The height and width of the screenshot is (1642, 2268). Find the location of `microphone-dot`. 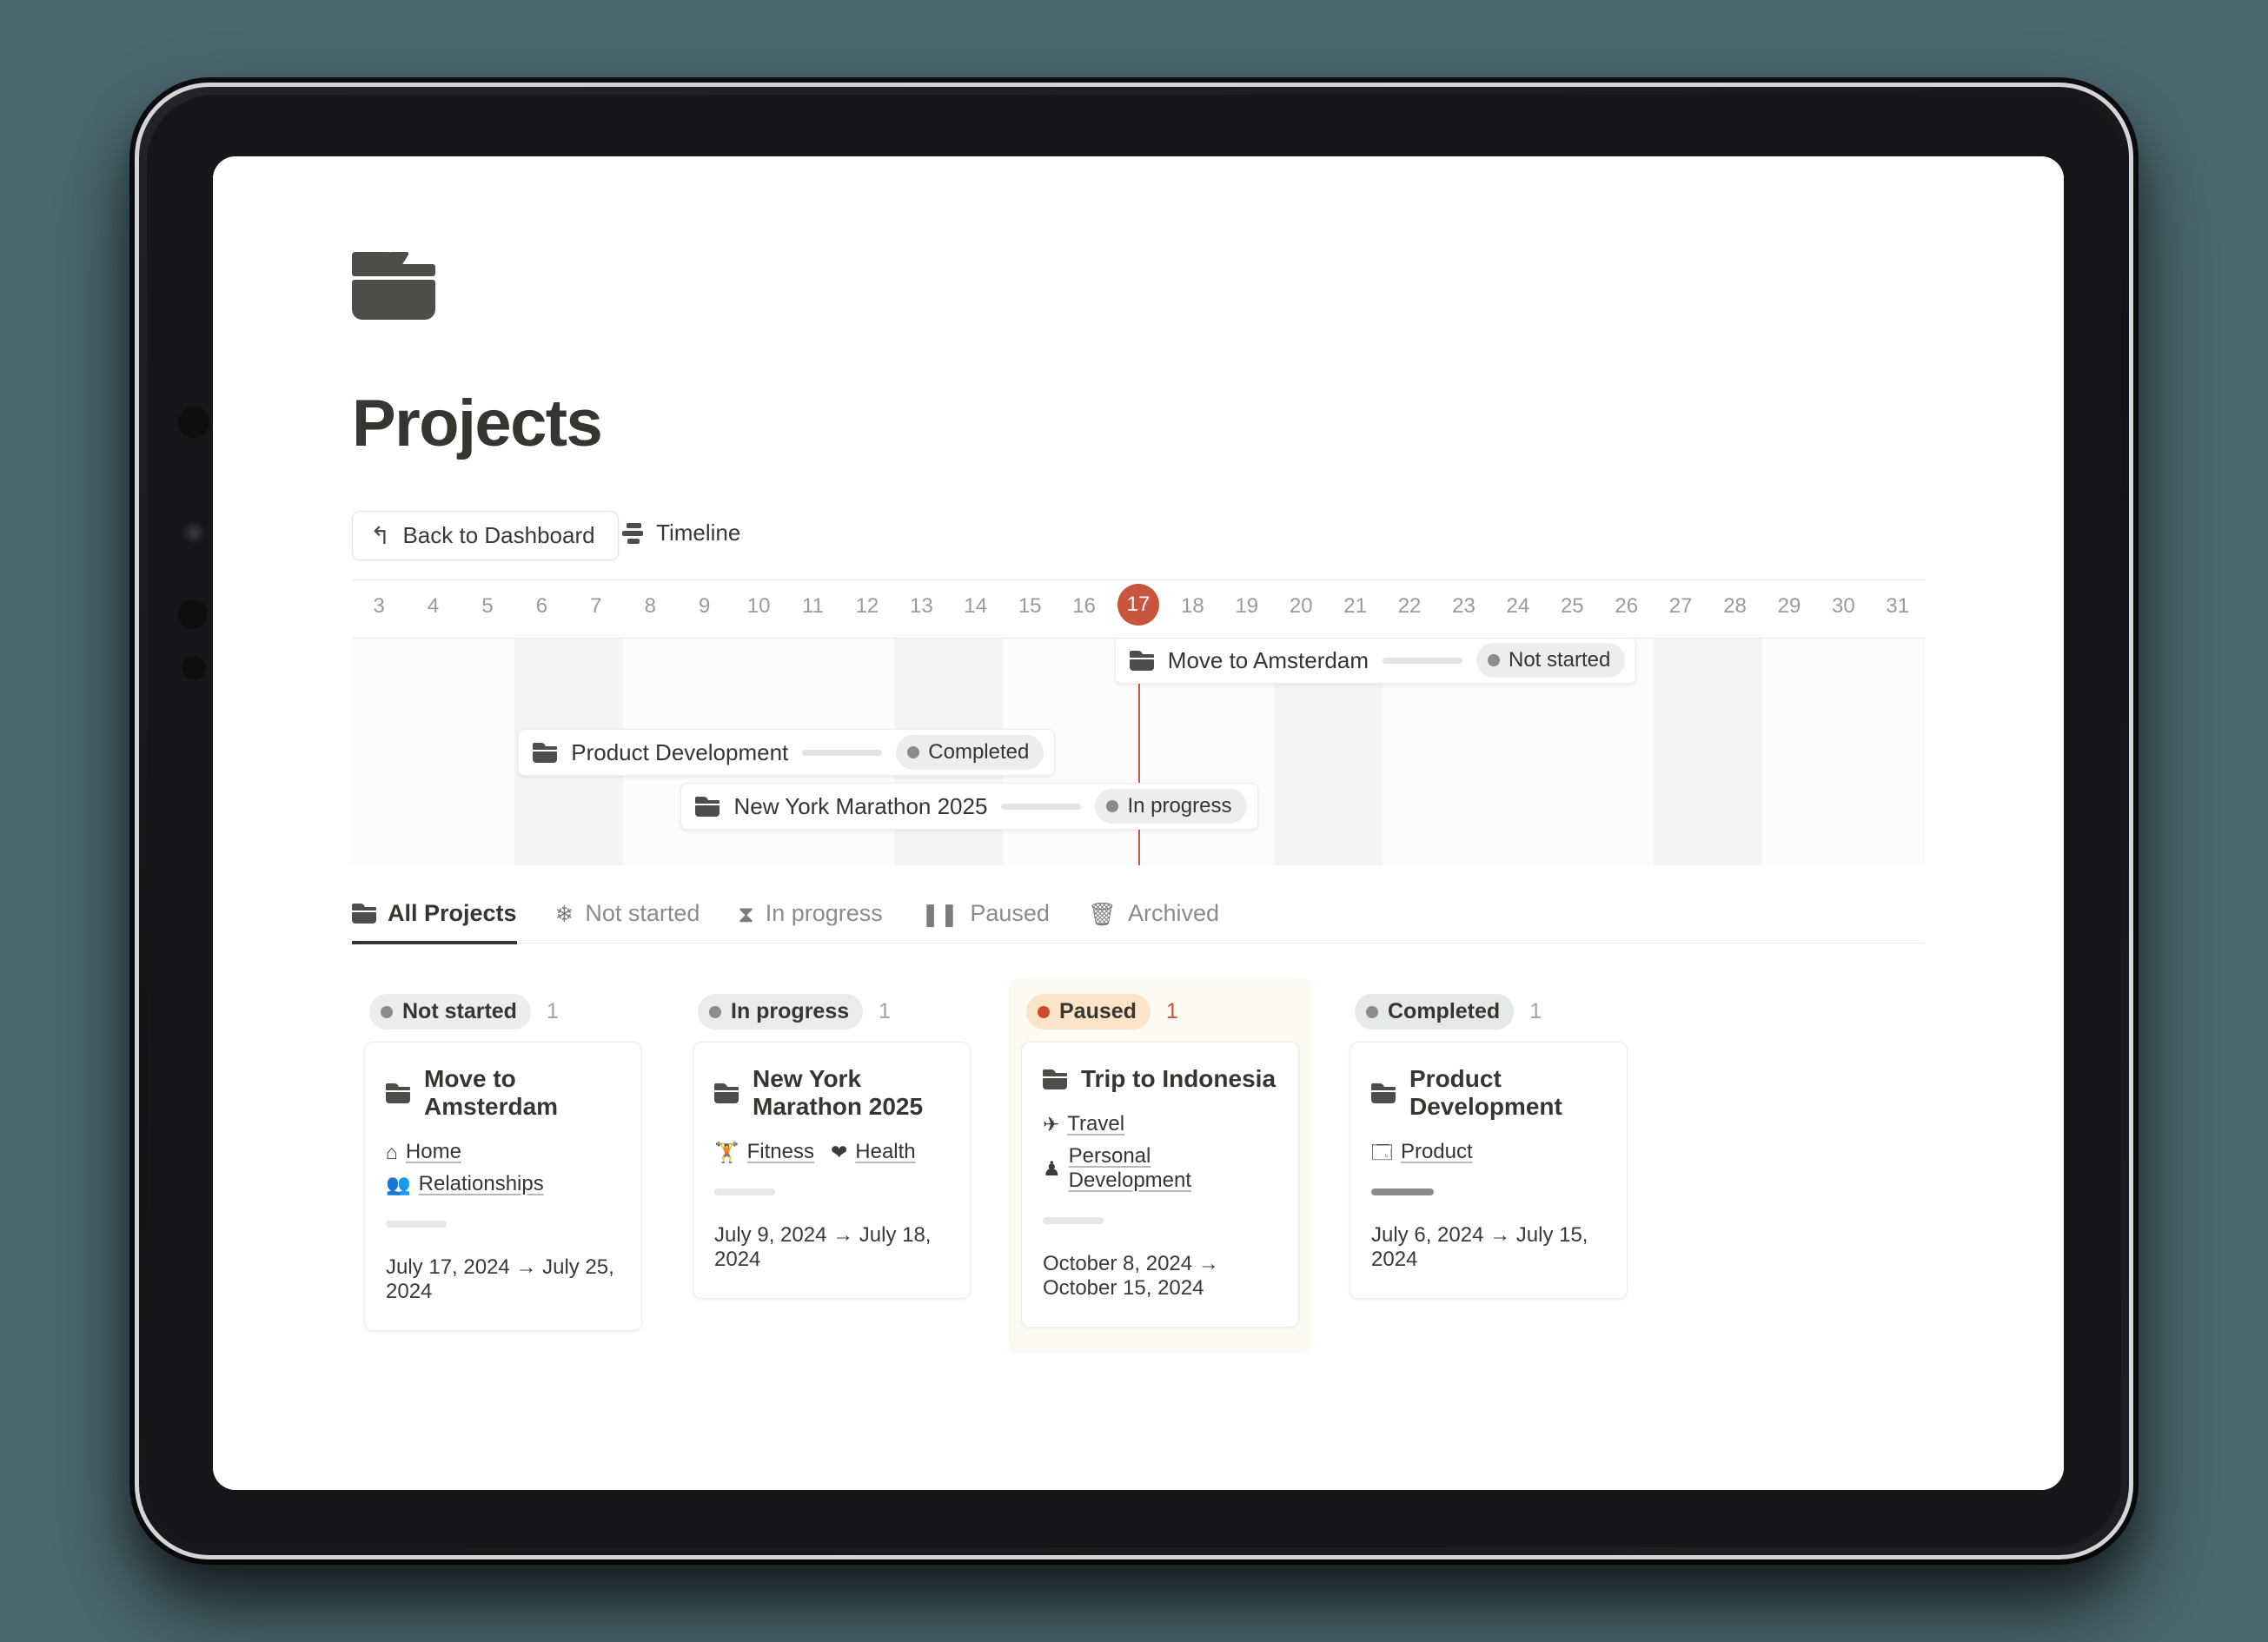

microphone-dot is located at coordinates (193, 614).